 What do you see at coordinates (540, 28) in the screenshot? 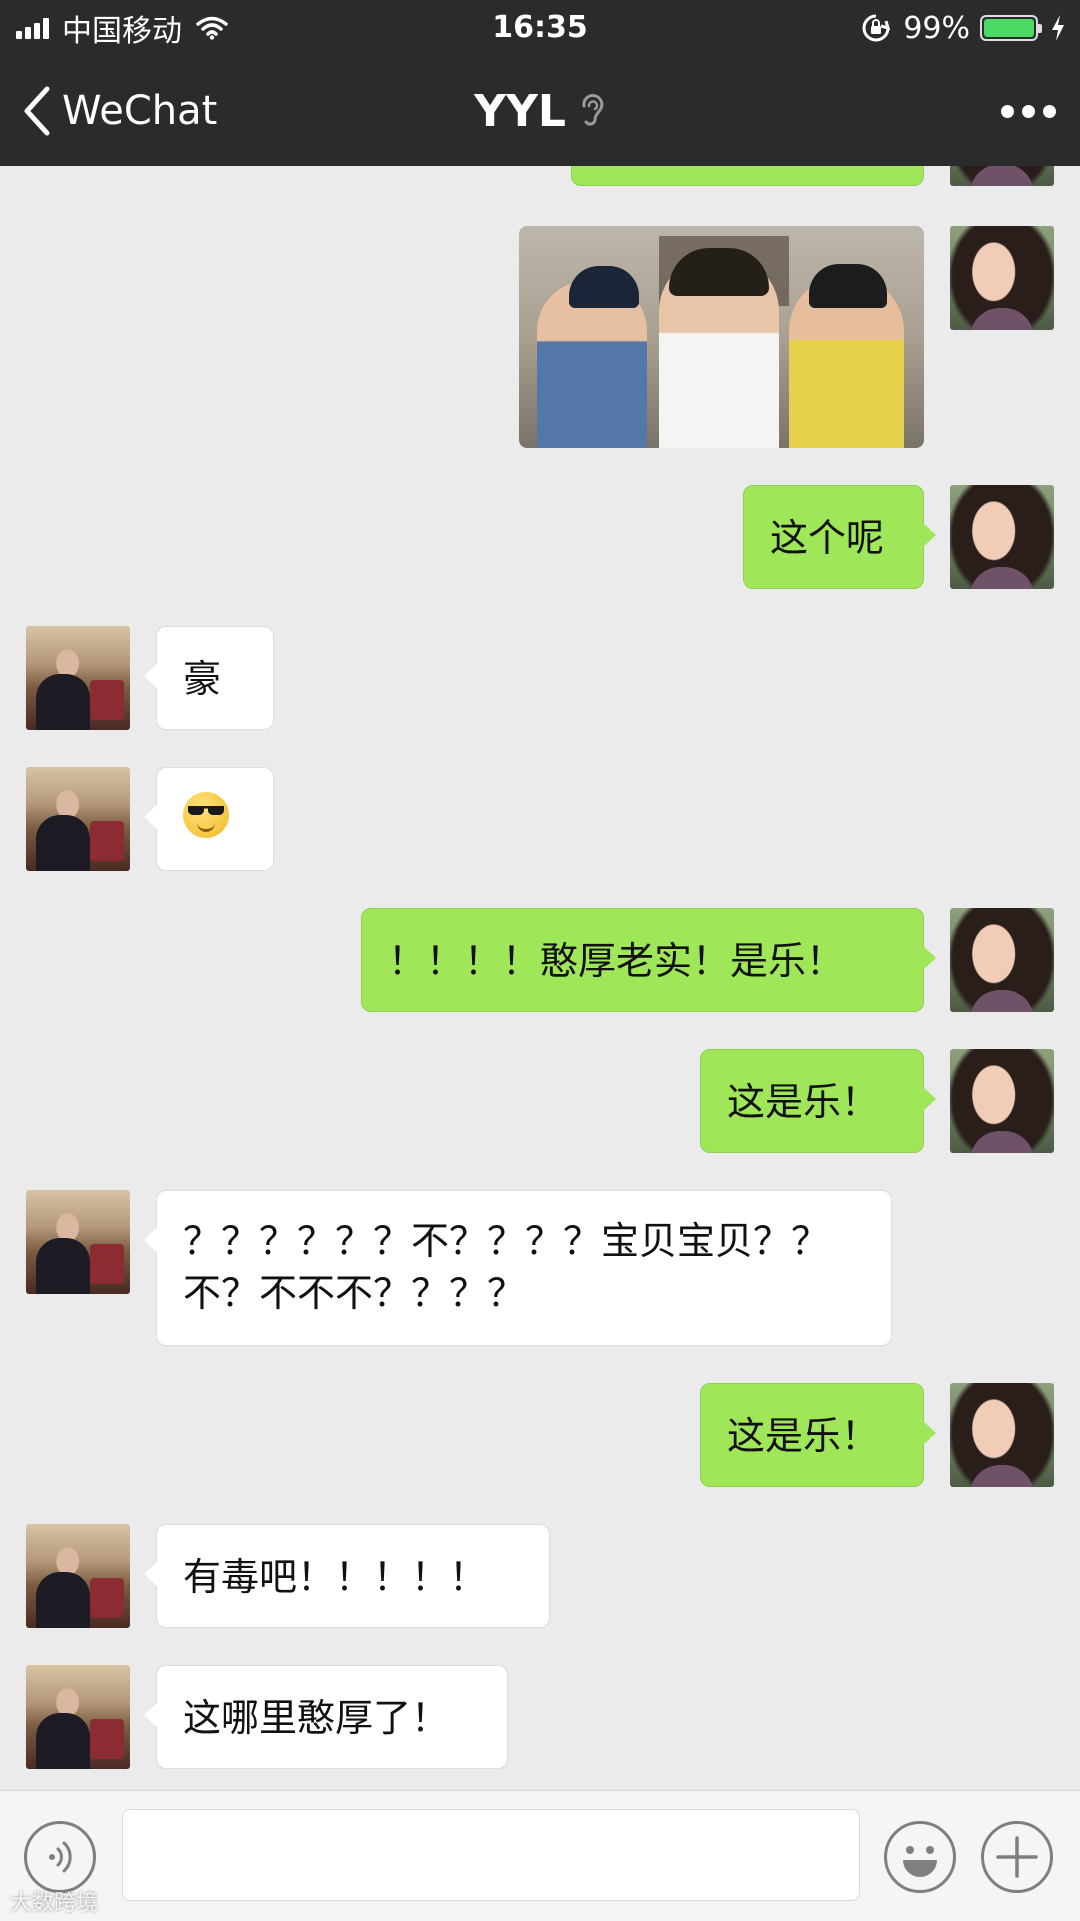
I see `status-bar: 中国移动 16:35 99%` at bounding box center [540, 28].